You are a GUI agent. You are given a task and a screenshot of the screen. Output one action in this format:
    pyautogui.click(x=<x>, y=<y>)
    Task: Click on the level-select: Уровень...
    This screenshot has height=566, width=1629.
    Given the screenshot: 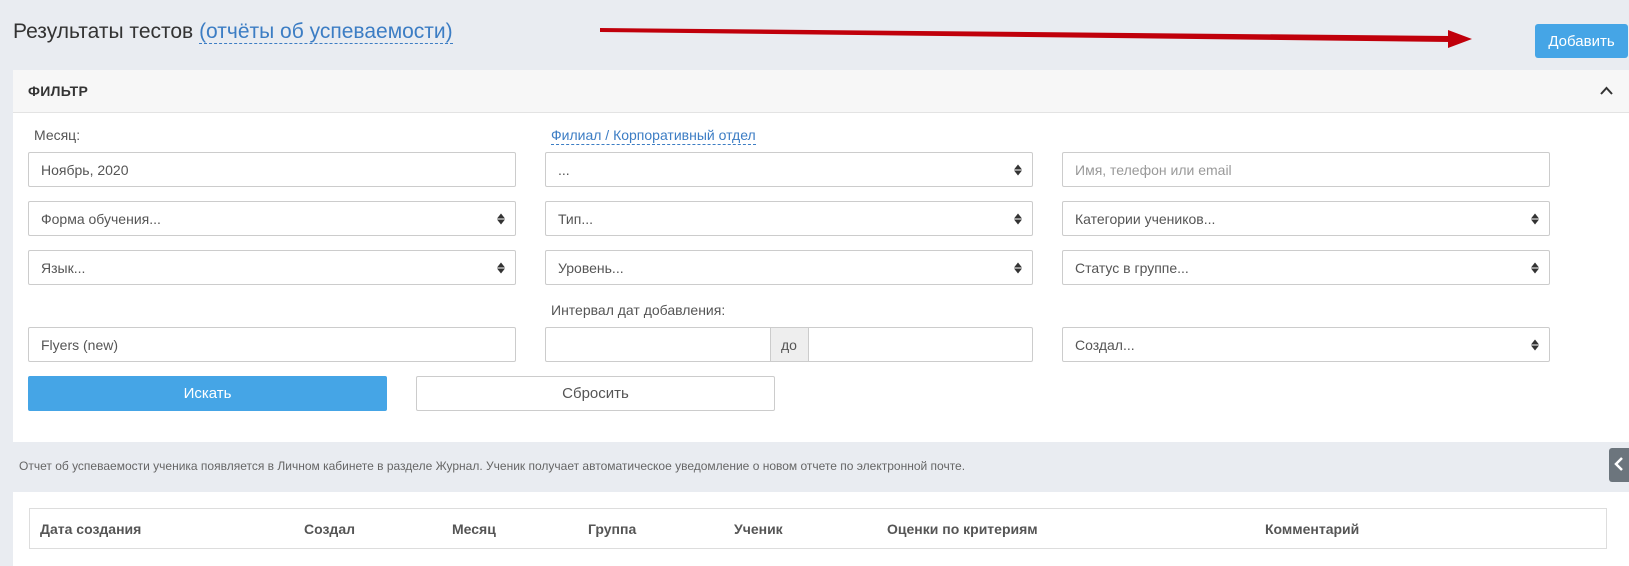 What is the action you would take?
    pyautogui.click(x=789, y=267)
    